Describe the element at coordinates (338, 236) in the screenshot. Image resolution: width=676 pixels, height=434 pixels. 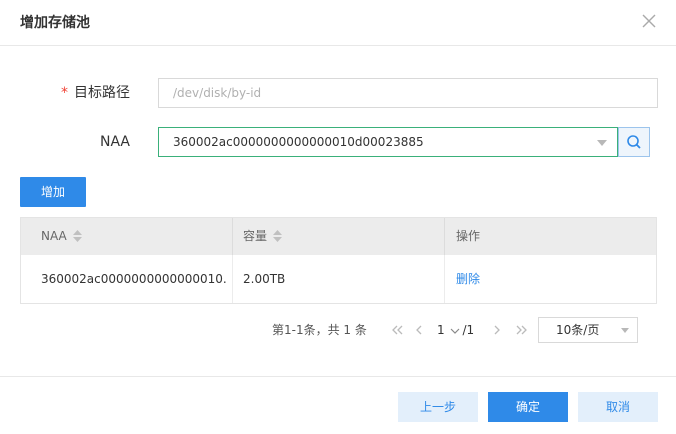
I see `table-header: NAA 容量 操作` at that location.